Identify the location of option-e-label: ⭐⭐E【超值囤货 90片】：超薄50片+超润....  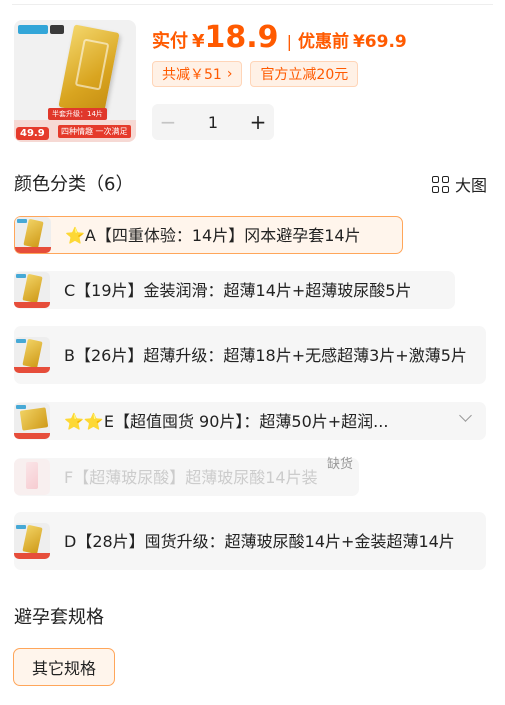
(226, 421).